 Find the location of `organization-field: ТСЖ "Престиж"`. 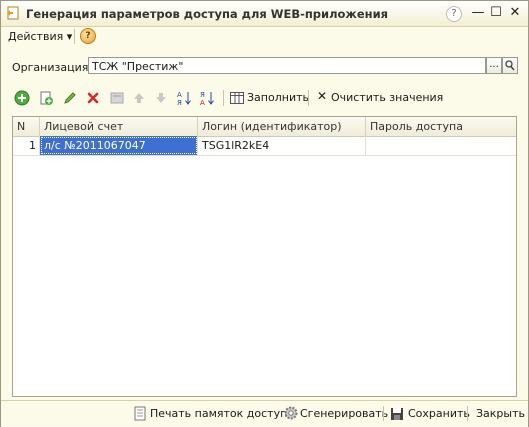

organization-field: ТСЖ "Престиж" is located at coordinates (287, 65).